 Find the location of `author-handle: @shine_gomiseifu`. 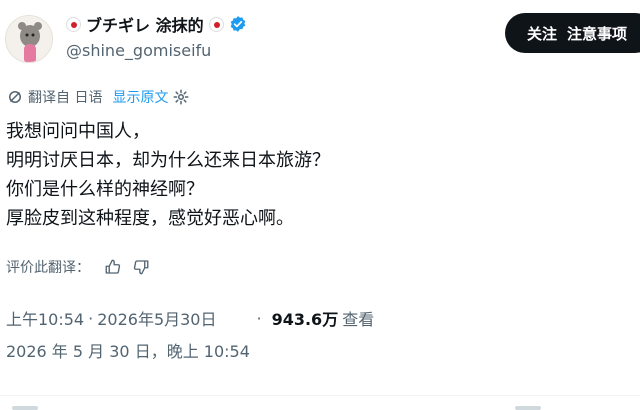

author-handle: @shine_gomiseifu is located at coordinates (138, 50).